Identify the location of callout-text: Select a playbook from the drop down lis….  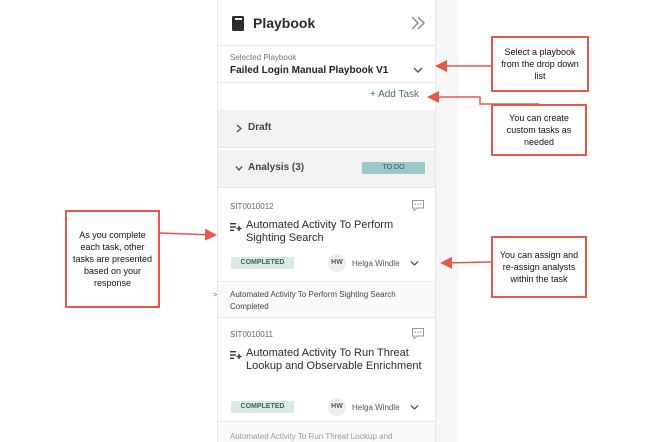
(540, 64).